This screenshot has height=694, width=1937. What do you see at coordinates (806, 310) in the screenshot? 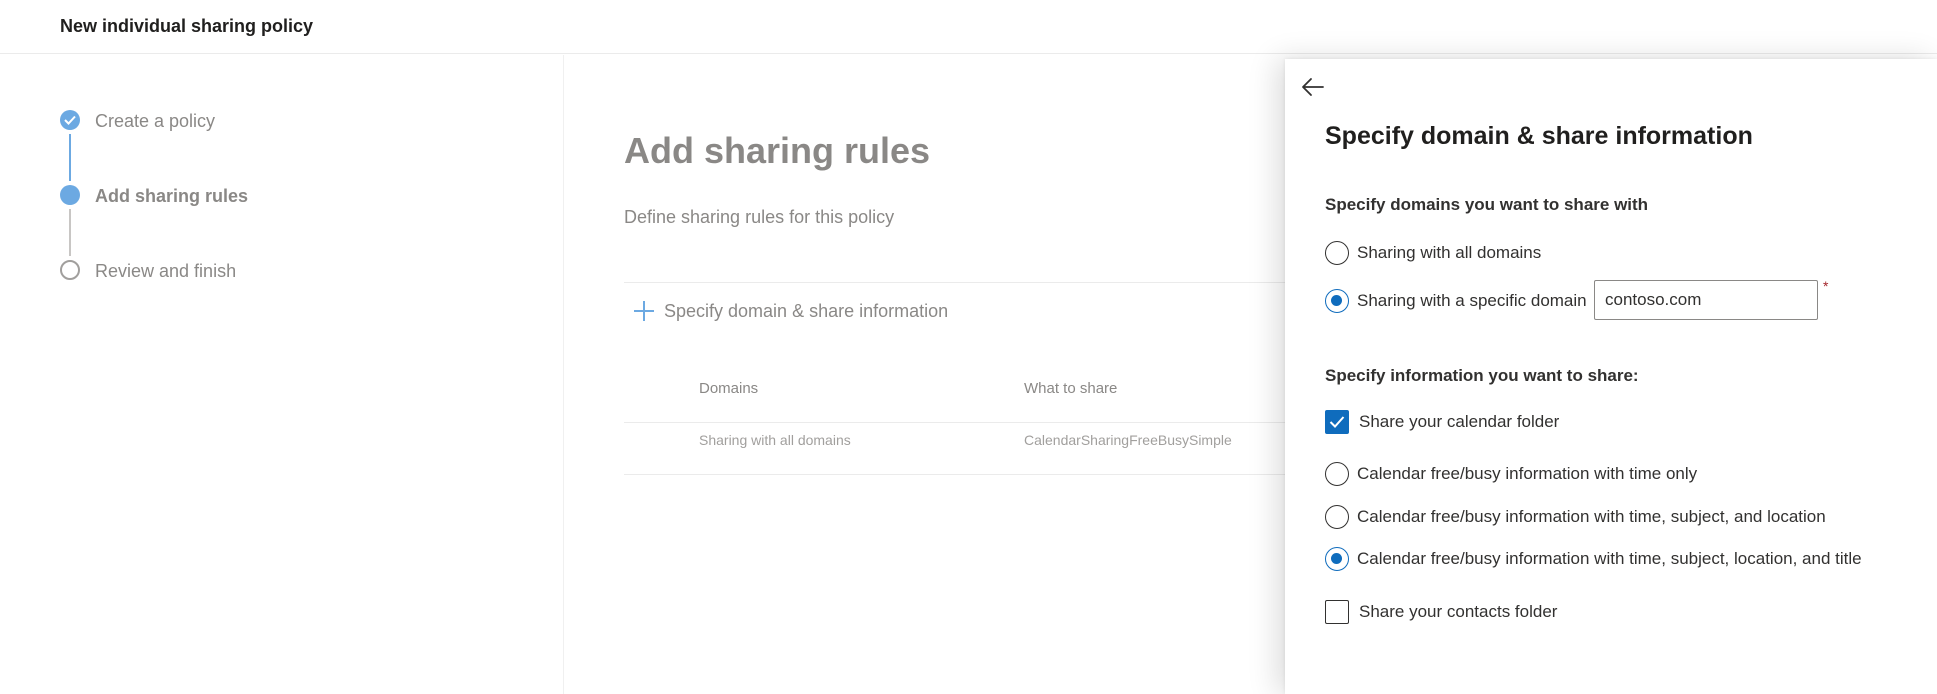
I see `add-domain-label: Specify domain & share information` at bounding box center [806, 310].